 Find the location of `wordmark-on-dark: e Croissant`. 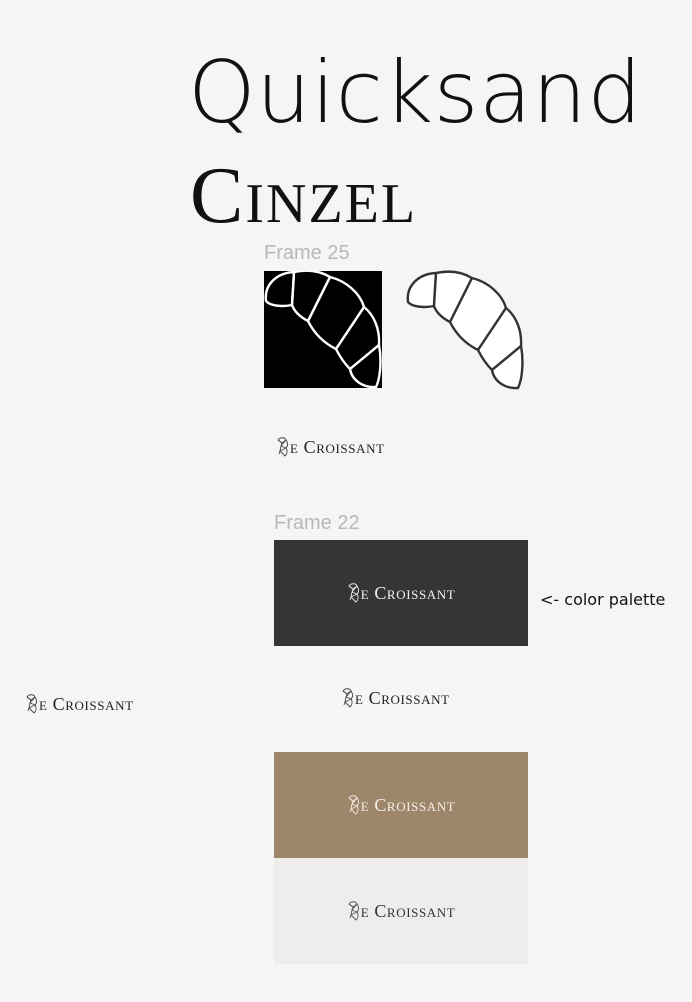

wordmark-on-dark: e Croissant is located at coordinates (401, 593).